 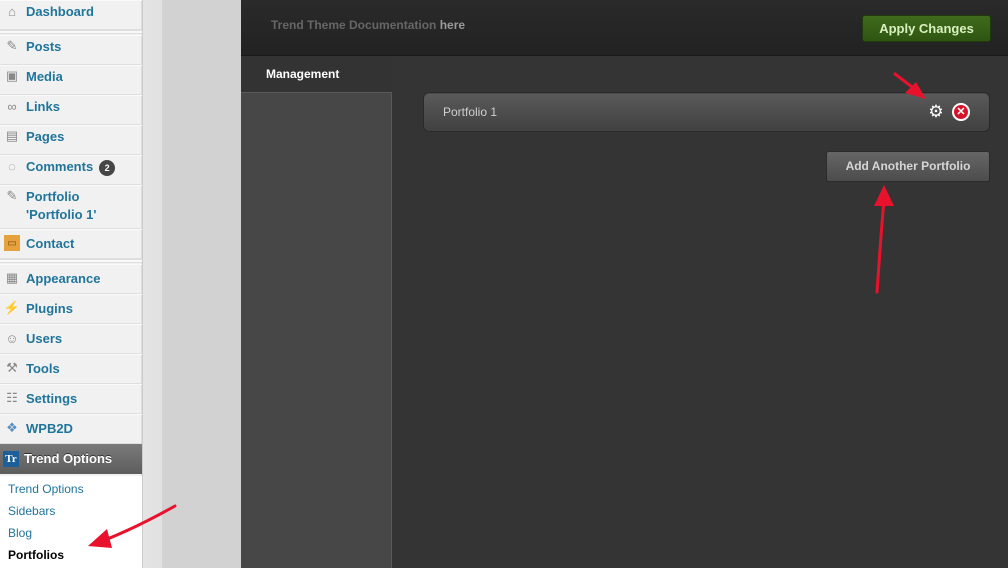 What do you see at coordinates (46, 489) in the screenshot?
I see `submenu-trend-options: Trend Options` at bounding box center [46, 489].